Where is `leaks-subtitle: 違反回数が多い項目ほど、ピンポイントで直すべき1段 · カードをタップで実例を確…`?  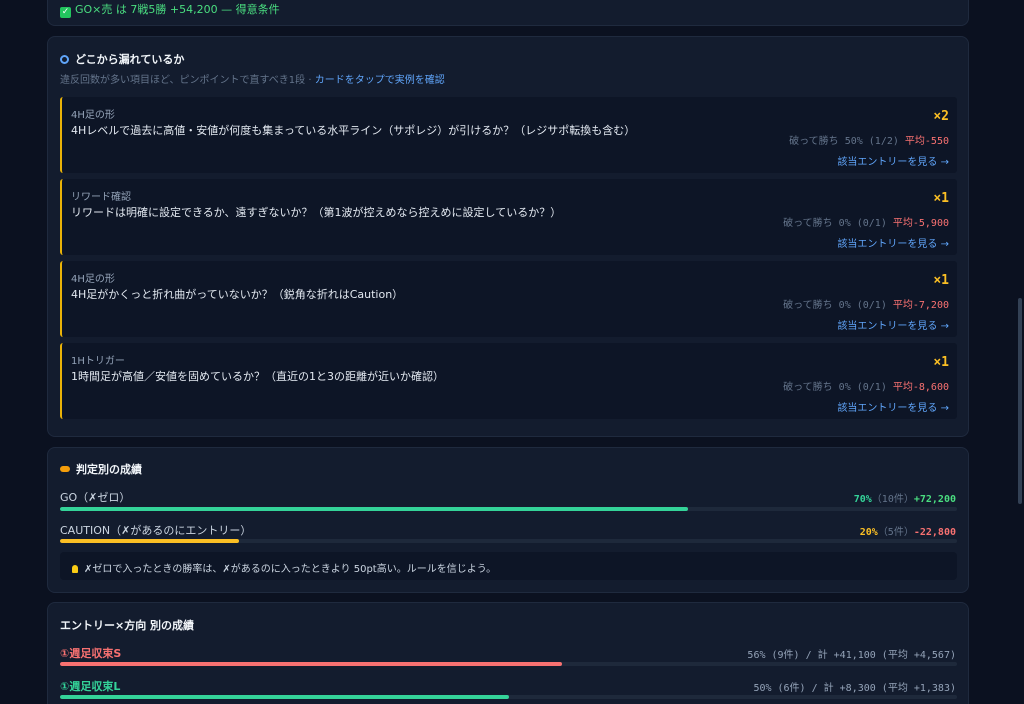
leaks-subtitle: 違反回数が多い項目ほど、ピンポイントで直すべき1段 · カードをタップで実例を確… is located at coordinates (252, 78).